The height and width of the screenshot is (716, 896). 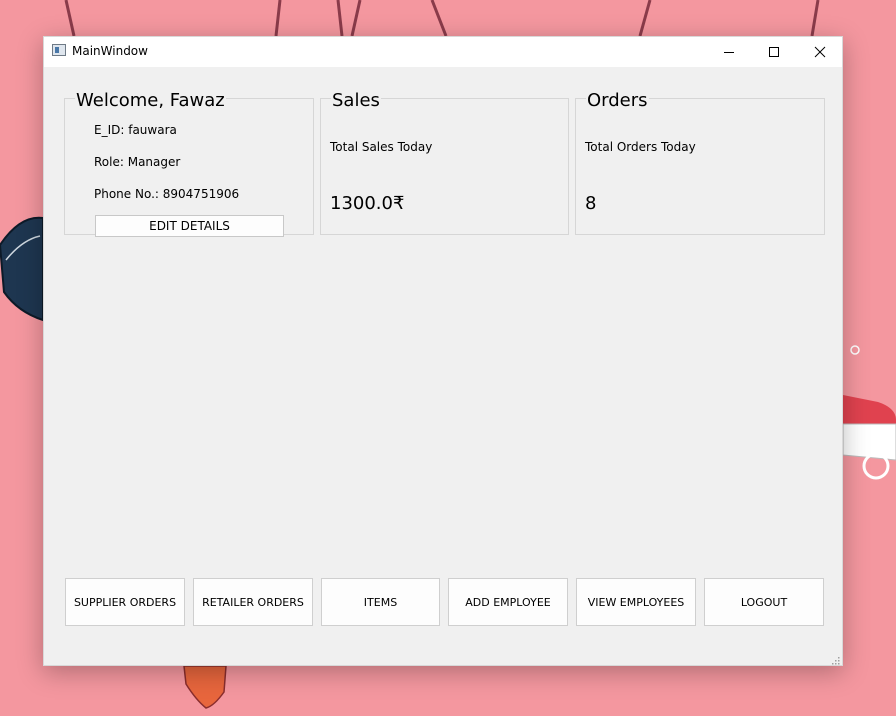 I want to click on supplier-orders-button: SUPPLIER ORDERS, so click(x=125, y=602).